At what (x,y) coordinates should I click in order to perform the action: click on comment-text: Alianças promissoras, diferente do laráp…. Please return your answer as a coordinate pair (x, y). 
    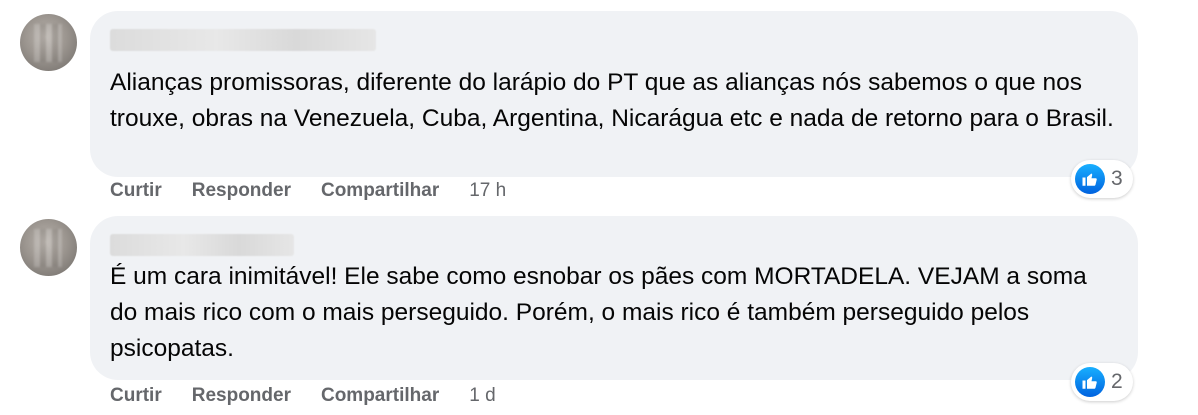
    Looking at the image, I should click on (612, 100).